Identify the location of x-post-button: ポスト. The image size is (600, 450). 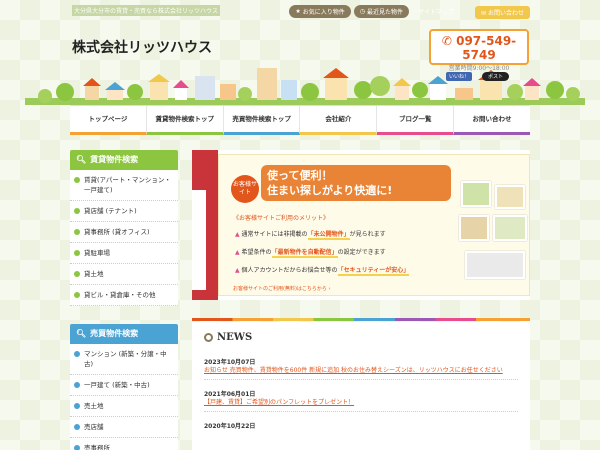
(496, 76).